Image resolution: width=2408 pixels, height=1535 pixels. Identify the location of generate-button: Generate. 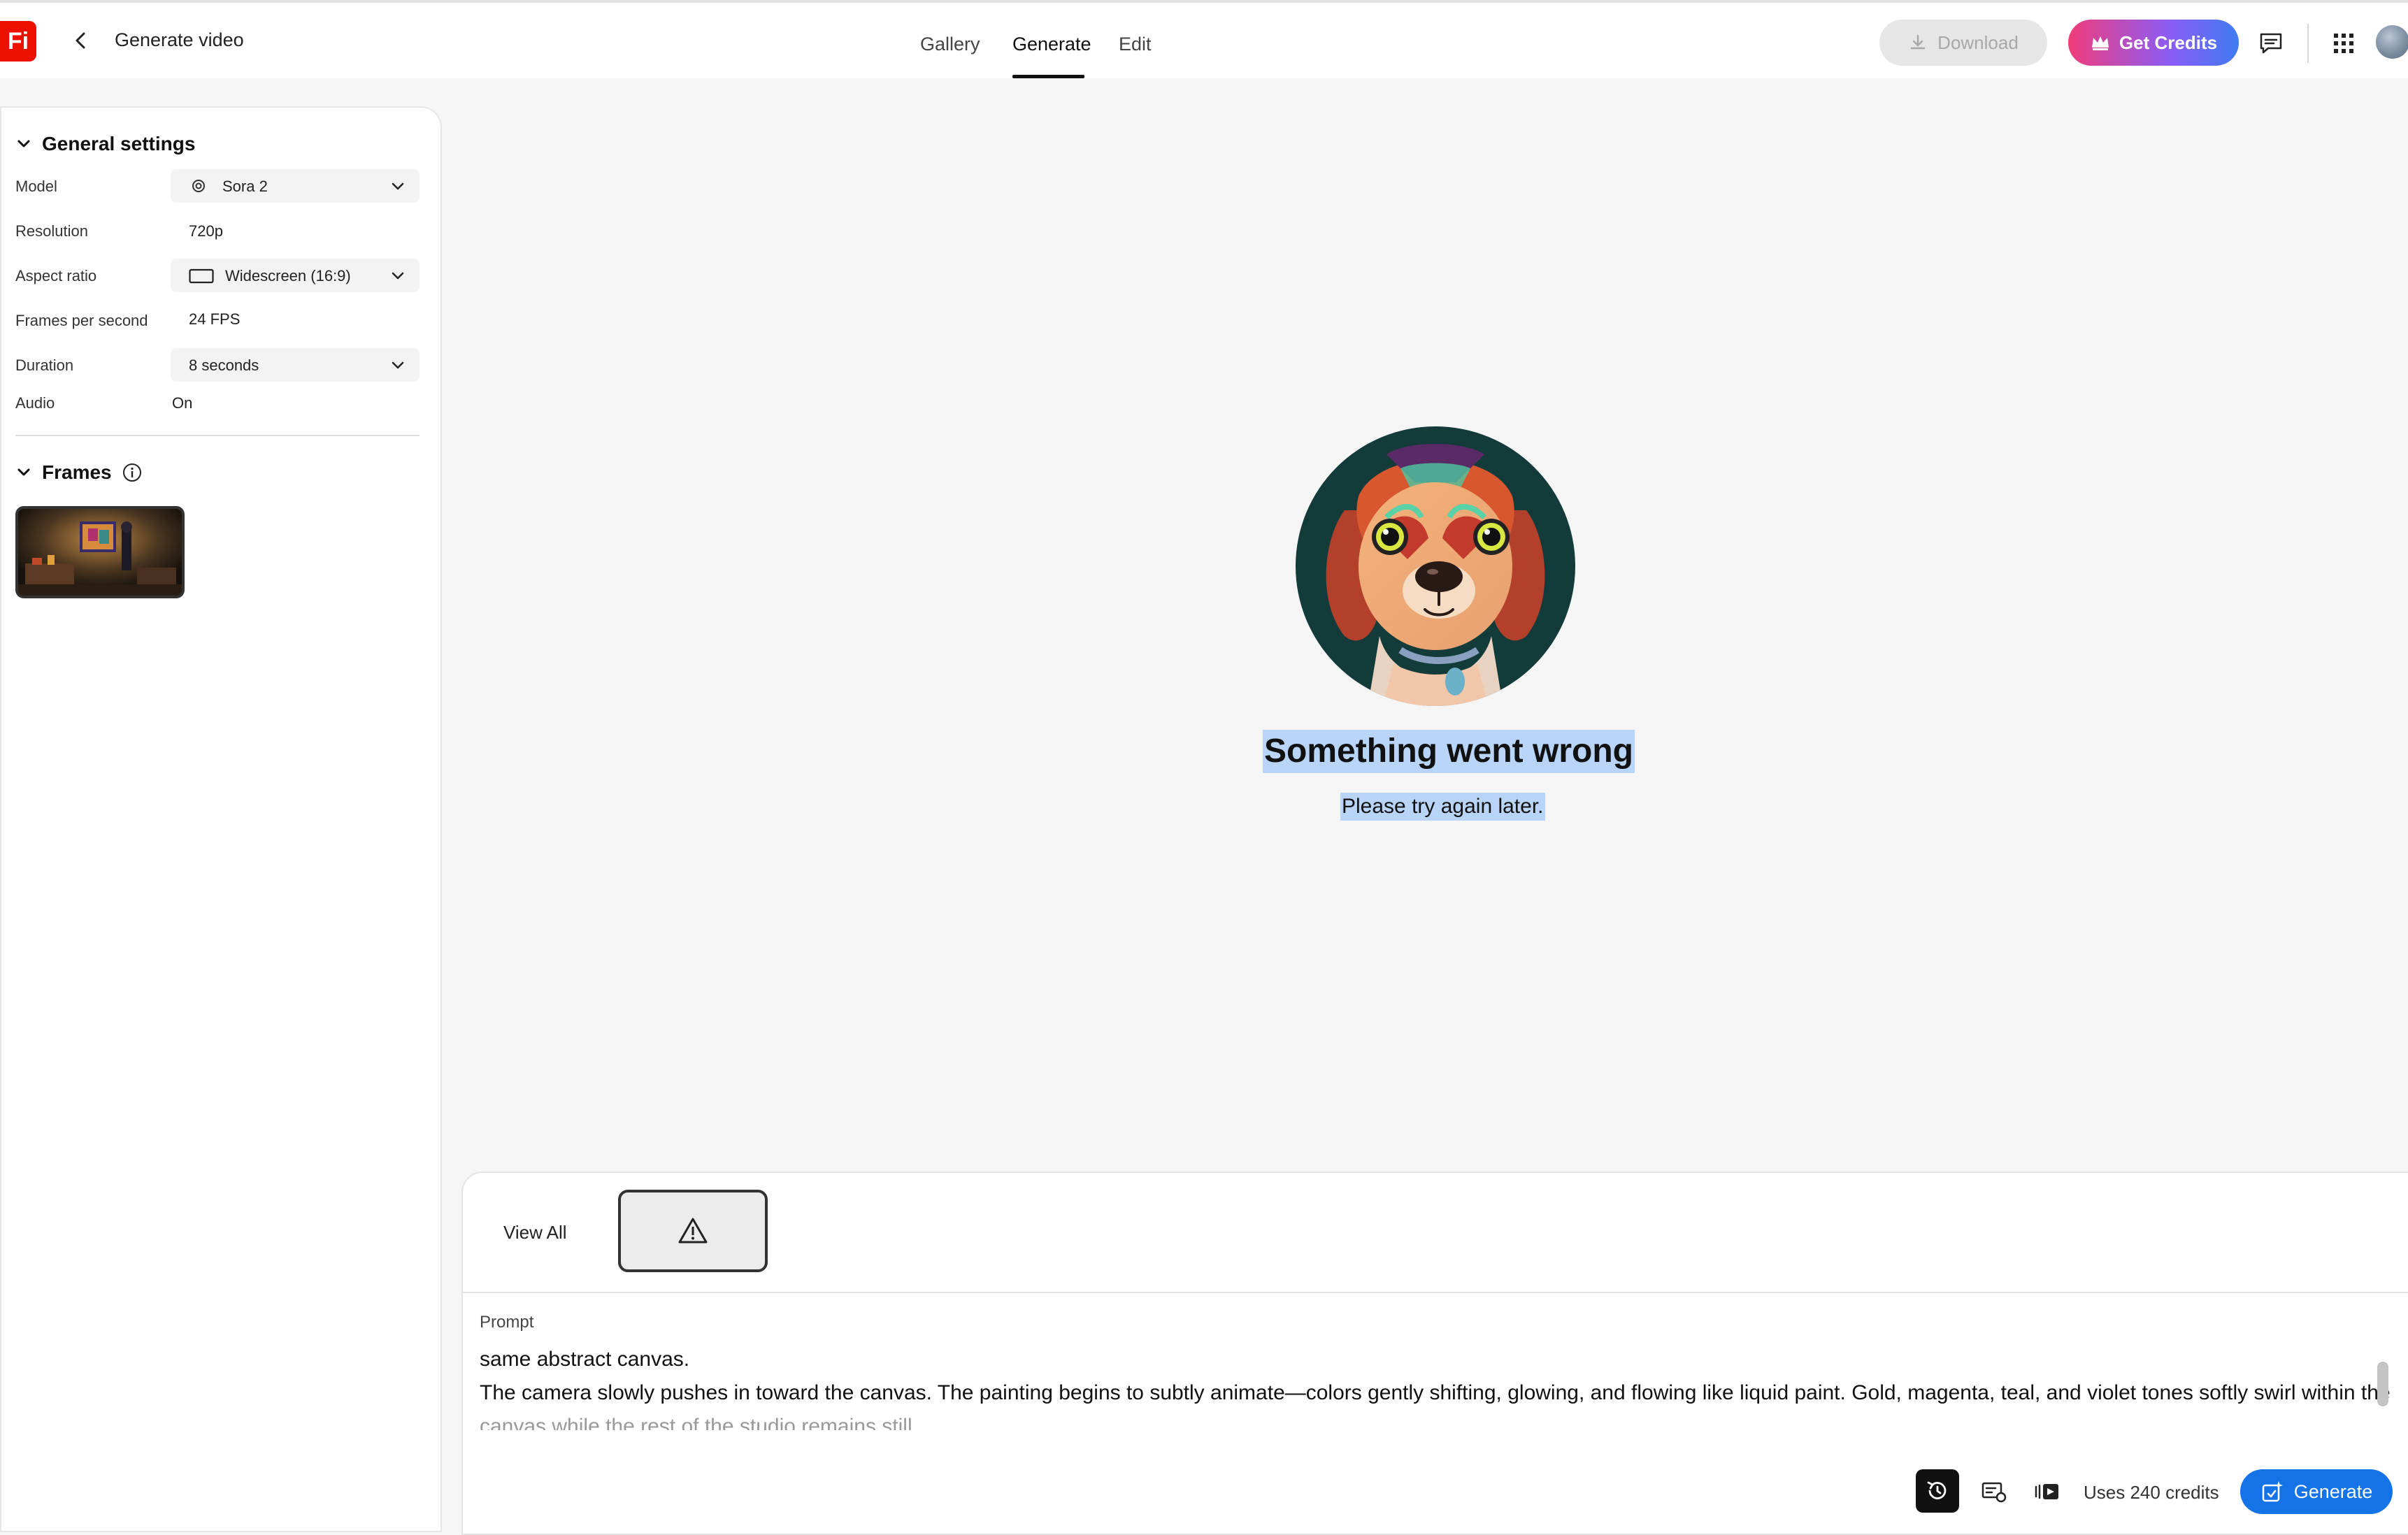
(2317, 1492).